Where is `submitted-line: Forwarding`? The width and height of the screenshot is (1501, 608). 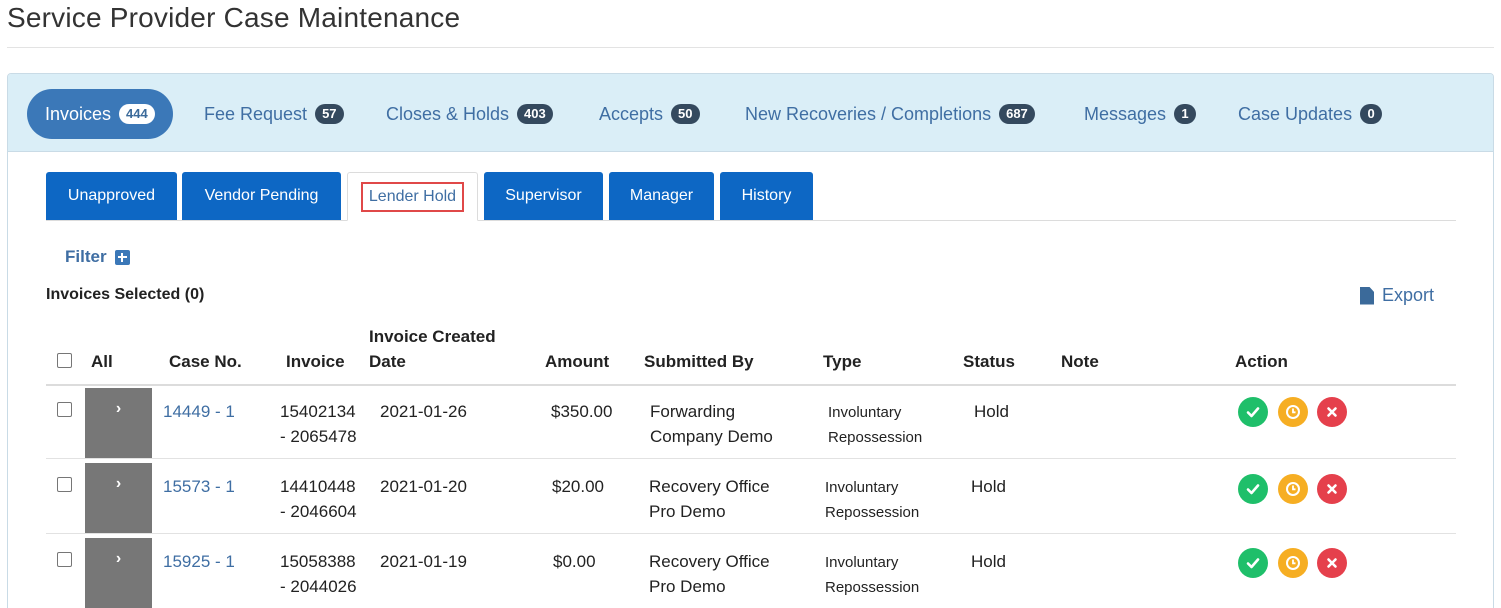
submitted-line: Forwarding is located at coordinates (693, 411).